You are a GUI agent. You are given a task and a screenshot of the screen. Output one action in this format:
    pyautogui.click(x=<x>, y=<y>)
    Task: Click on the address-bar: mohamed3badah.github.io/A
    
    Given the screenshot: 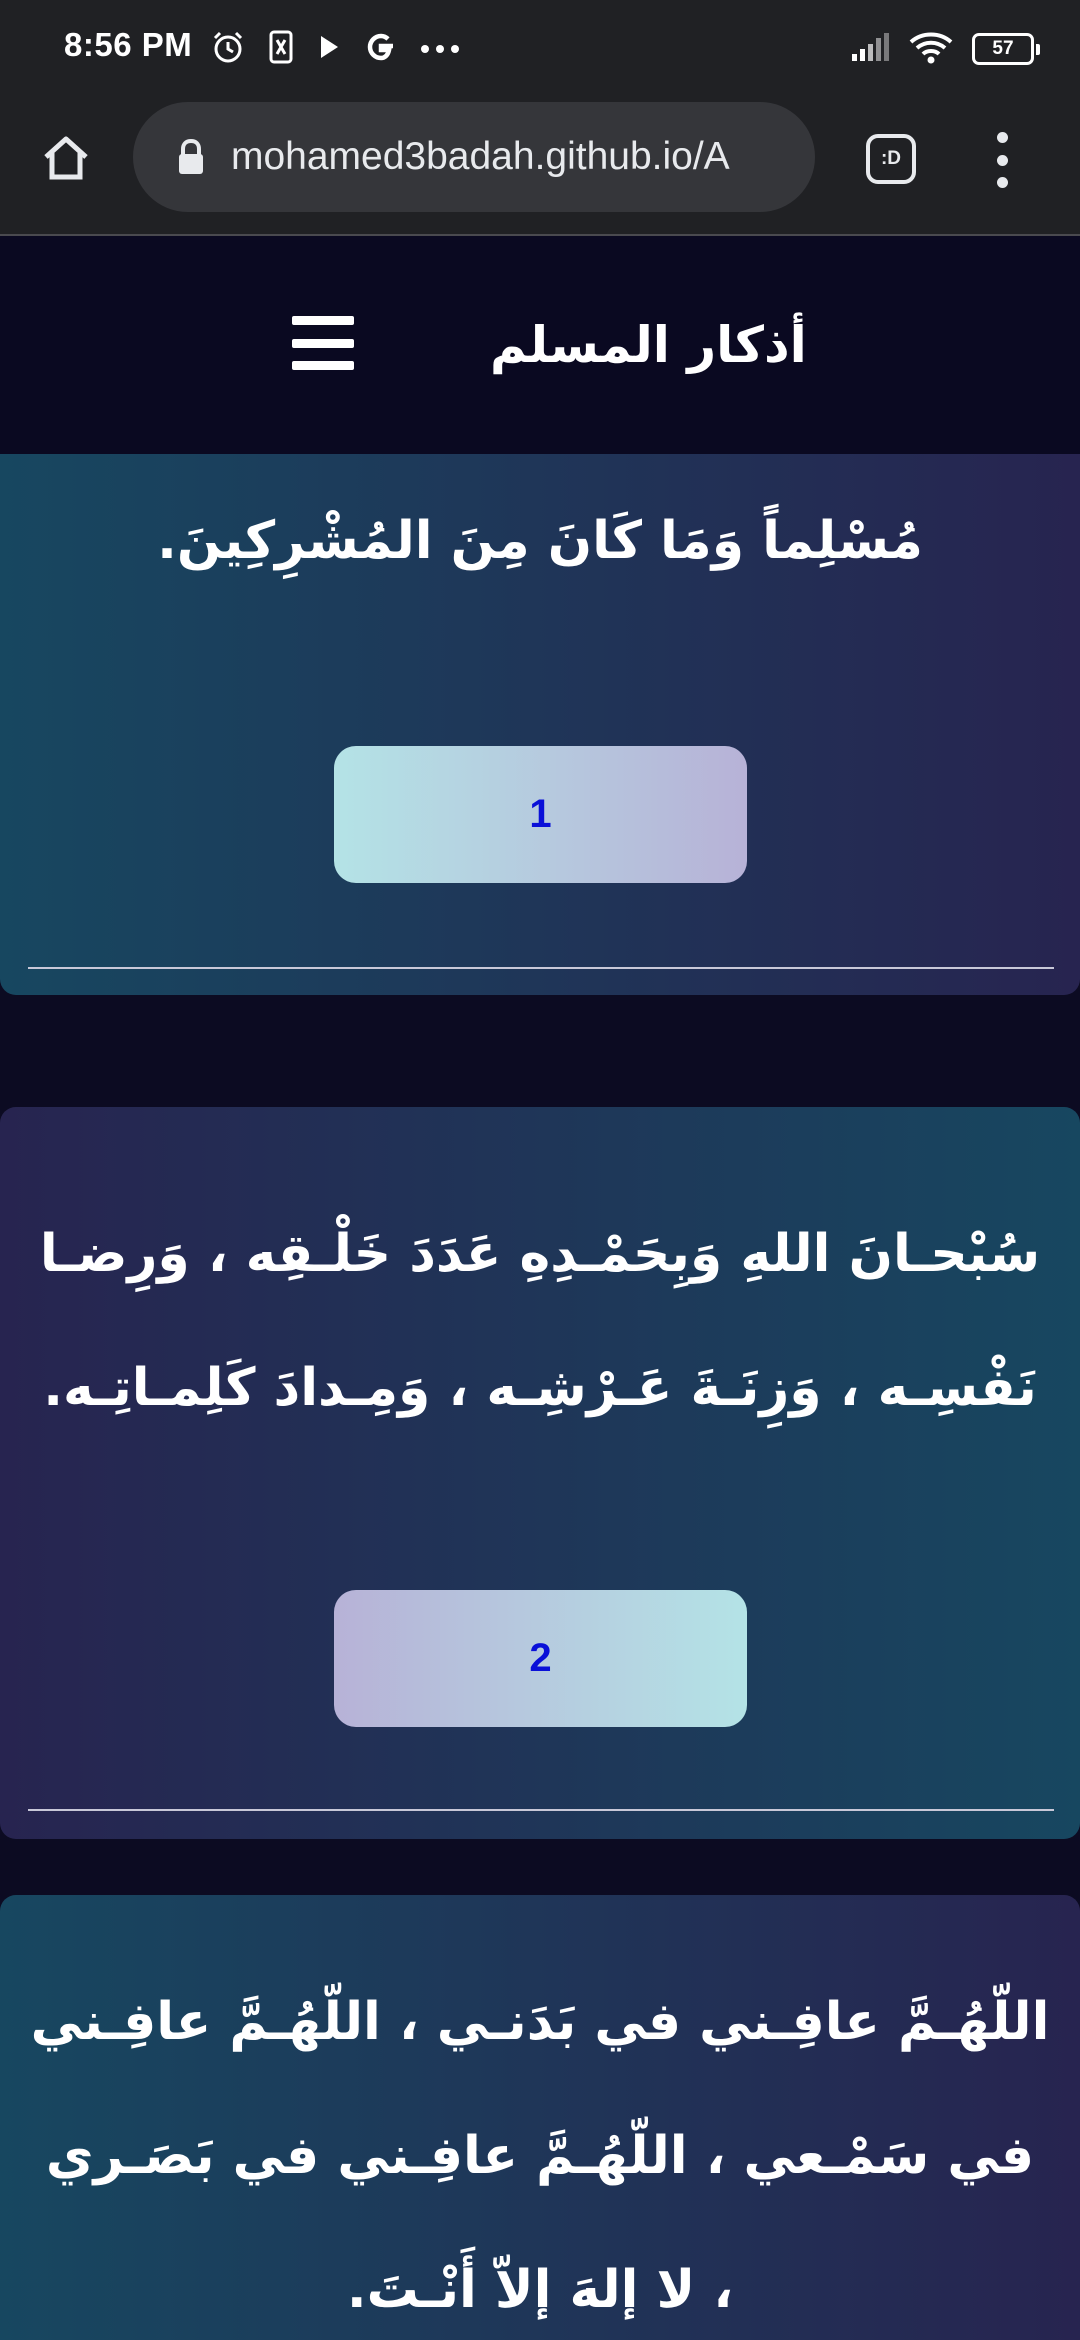 What is the action you would take?
    pyautogui.click(x=474, y=157)
    